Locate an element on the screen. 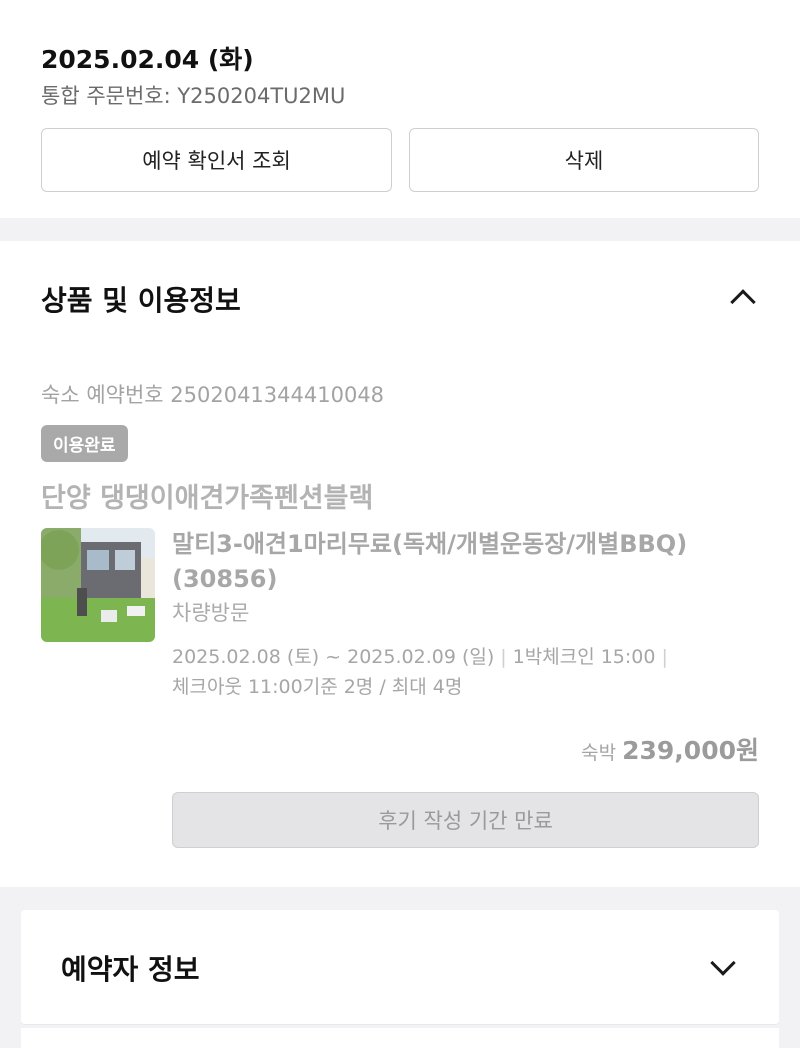 This screenshot has width=800, height=1048. room-thumbnail is located at coordinates (98, 585).